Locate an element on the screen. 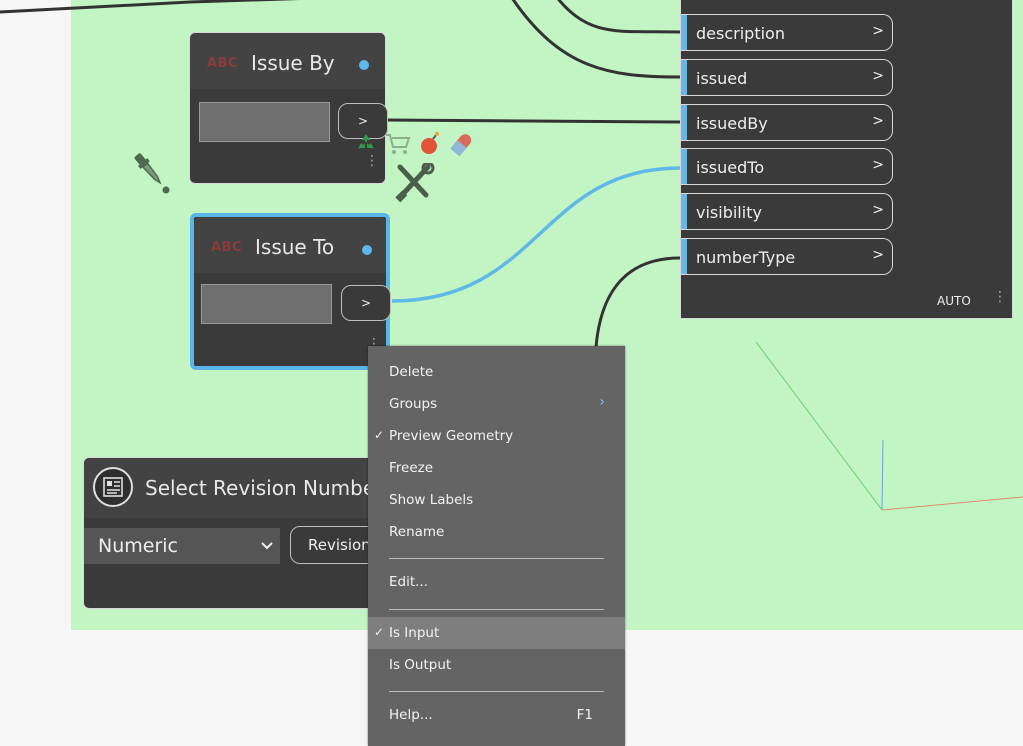 Image resolution: width=1023 pixels, height=746 pixels. menu-item-groups: Groups › is located at coordinates (496, 404).